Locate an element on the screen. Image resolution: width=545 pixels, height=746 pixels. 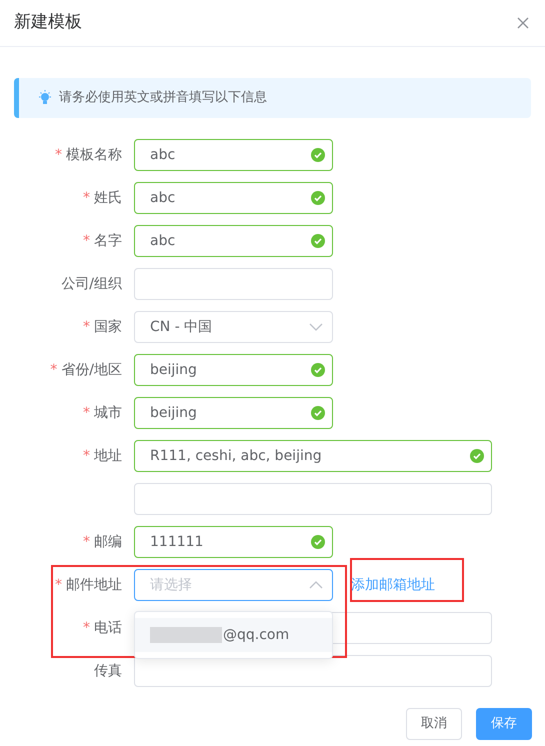
field-label: 地址 is located at coordinates (108, 456).